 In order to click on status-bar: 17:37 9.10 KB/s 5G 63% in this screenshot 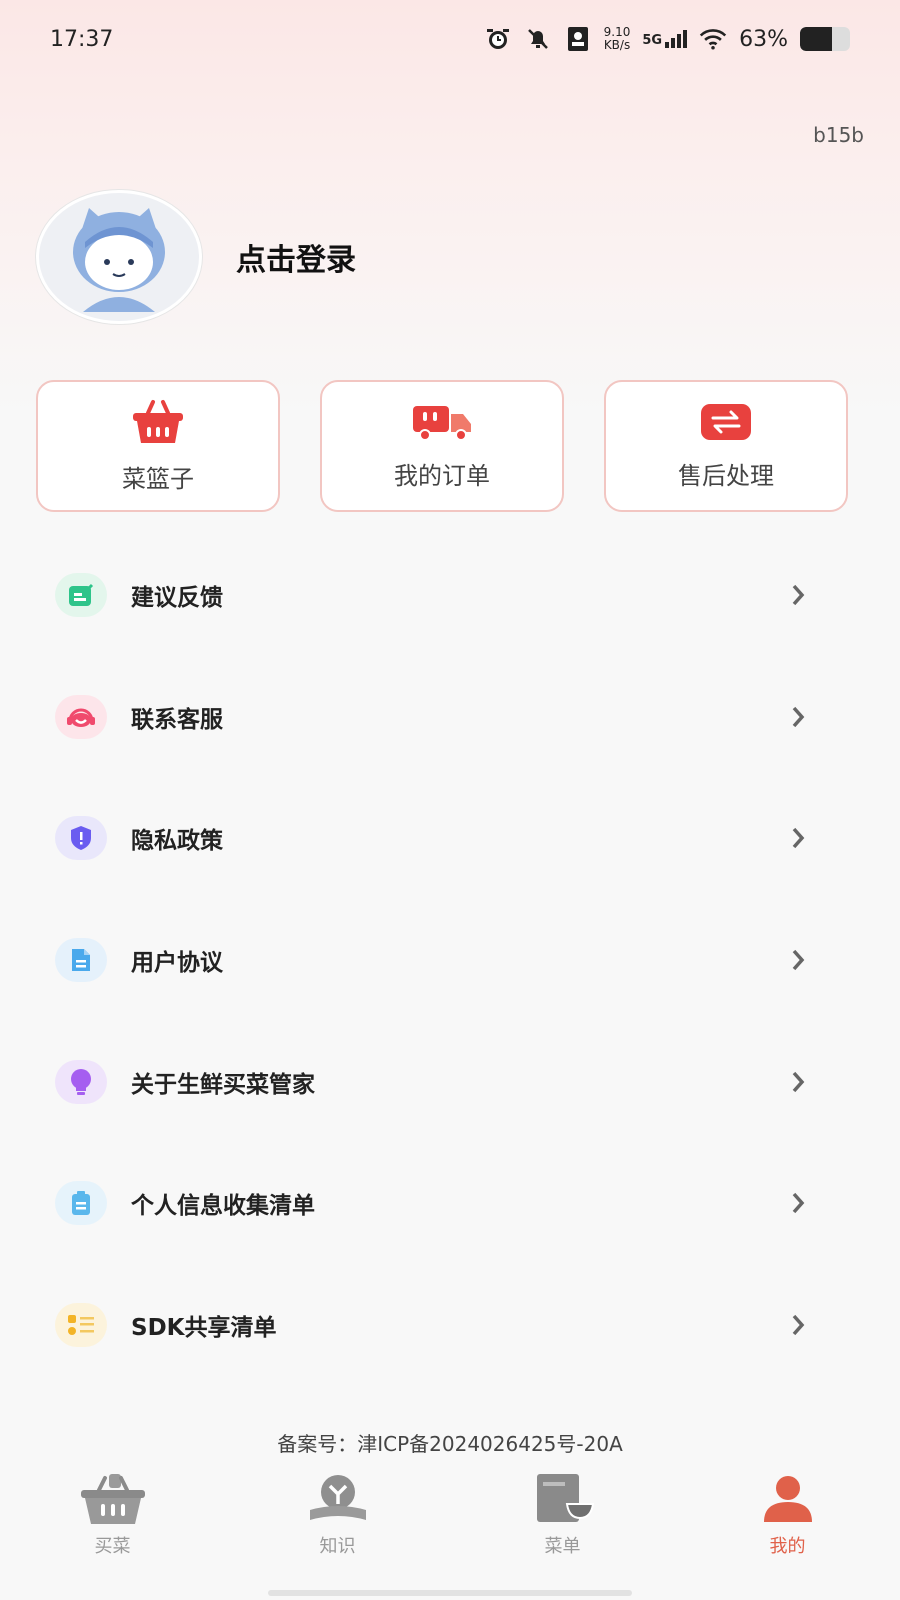, I will do `click(450, 39)`.